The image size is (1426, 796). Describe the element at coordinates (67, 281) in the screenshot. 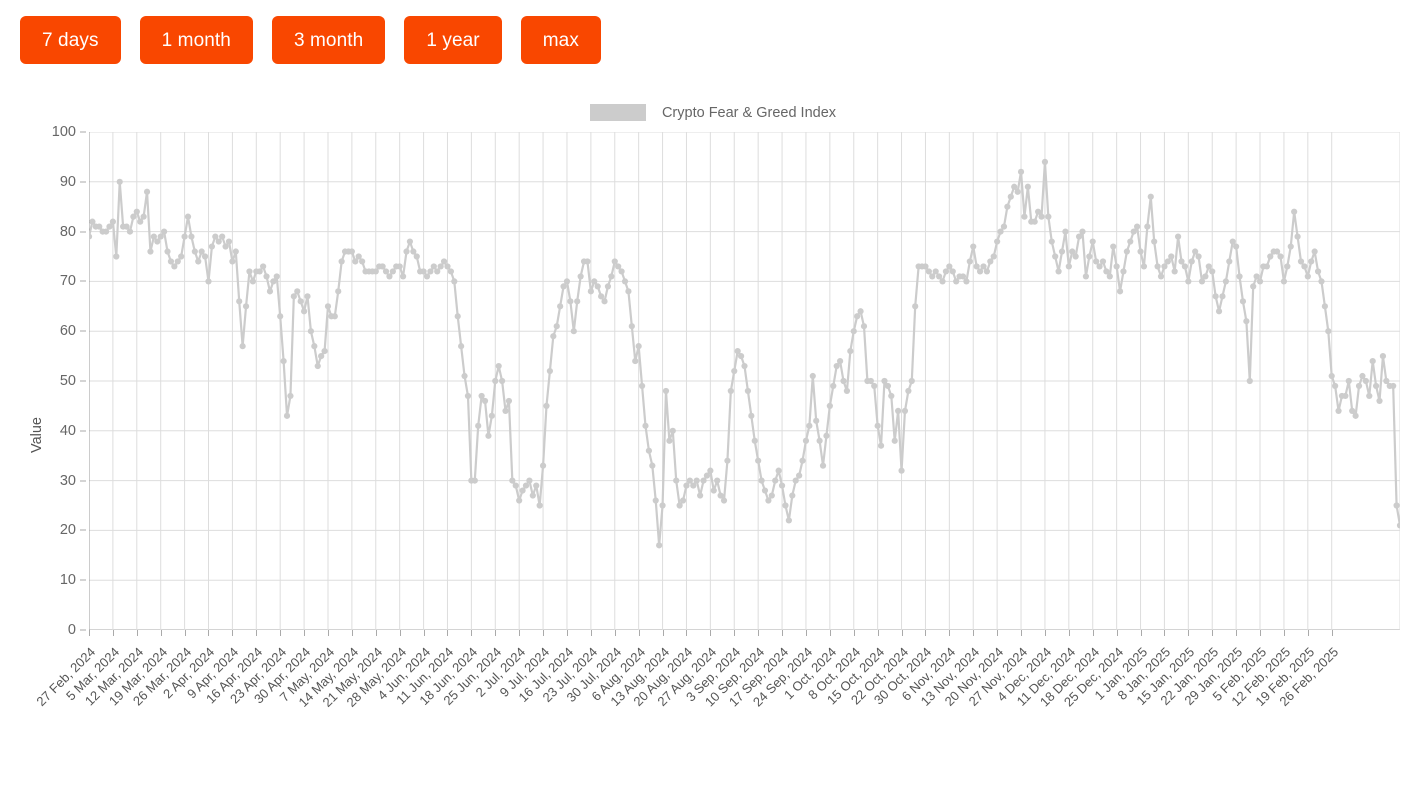

I see `y-axis-tick-label: 70` at that location.